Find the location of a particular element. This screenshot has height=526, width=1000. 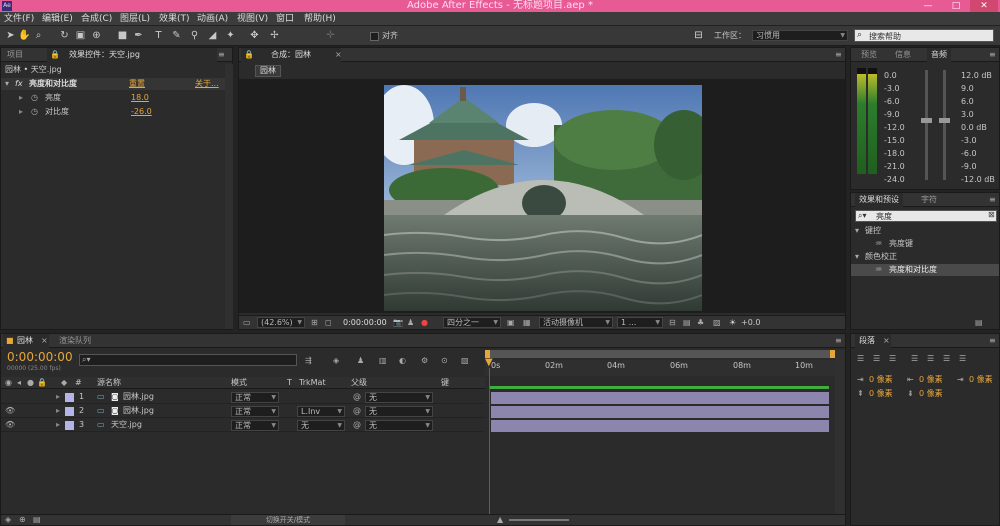

scrollbar is located at coordinates (229, 196).